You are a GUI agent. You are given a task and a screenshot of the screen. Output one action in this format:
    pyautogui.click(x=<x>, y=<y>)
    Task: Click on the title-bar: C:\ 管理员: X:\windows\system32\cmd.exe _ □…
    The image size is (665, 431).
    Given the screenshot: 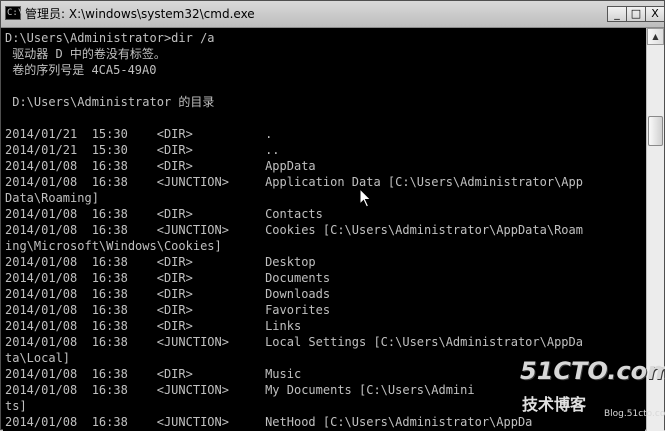 What is the action you would take?
    pyautogui.click(x=333, y=14)
    